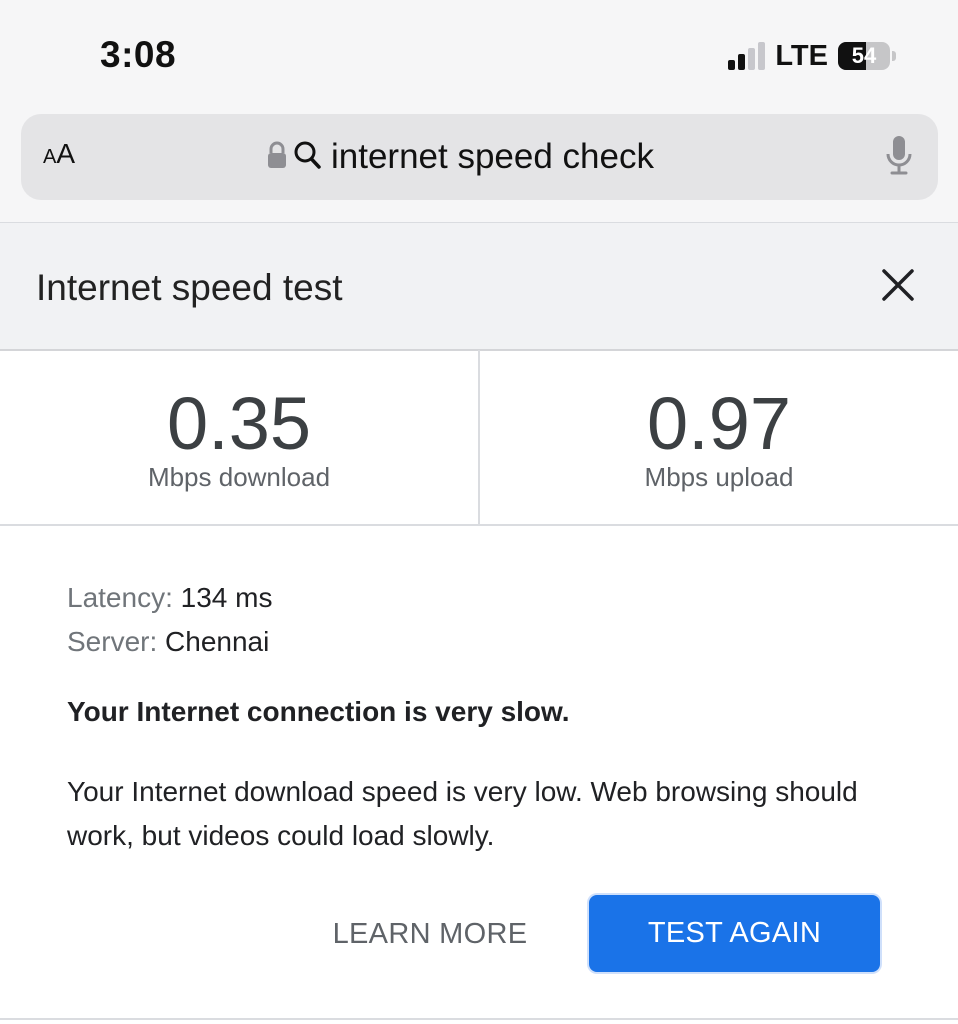 The height and width of the screenshot is (1024, 958). Describe the element at coordinates (138, 54) in the screenshot. I see `status-time: 3:08` at that location.